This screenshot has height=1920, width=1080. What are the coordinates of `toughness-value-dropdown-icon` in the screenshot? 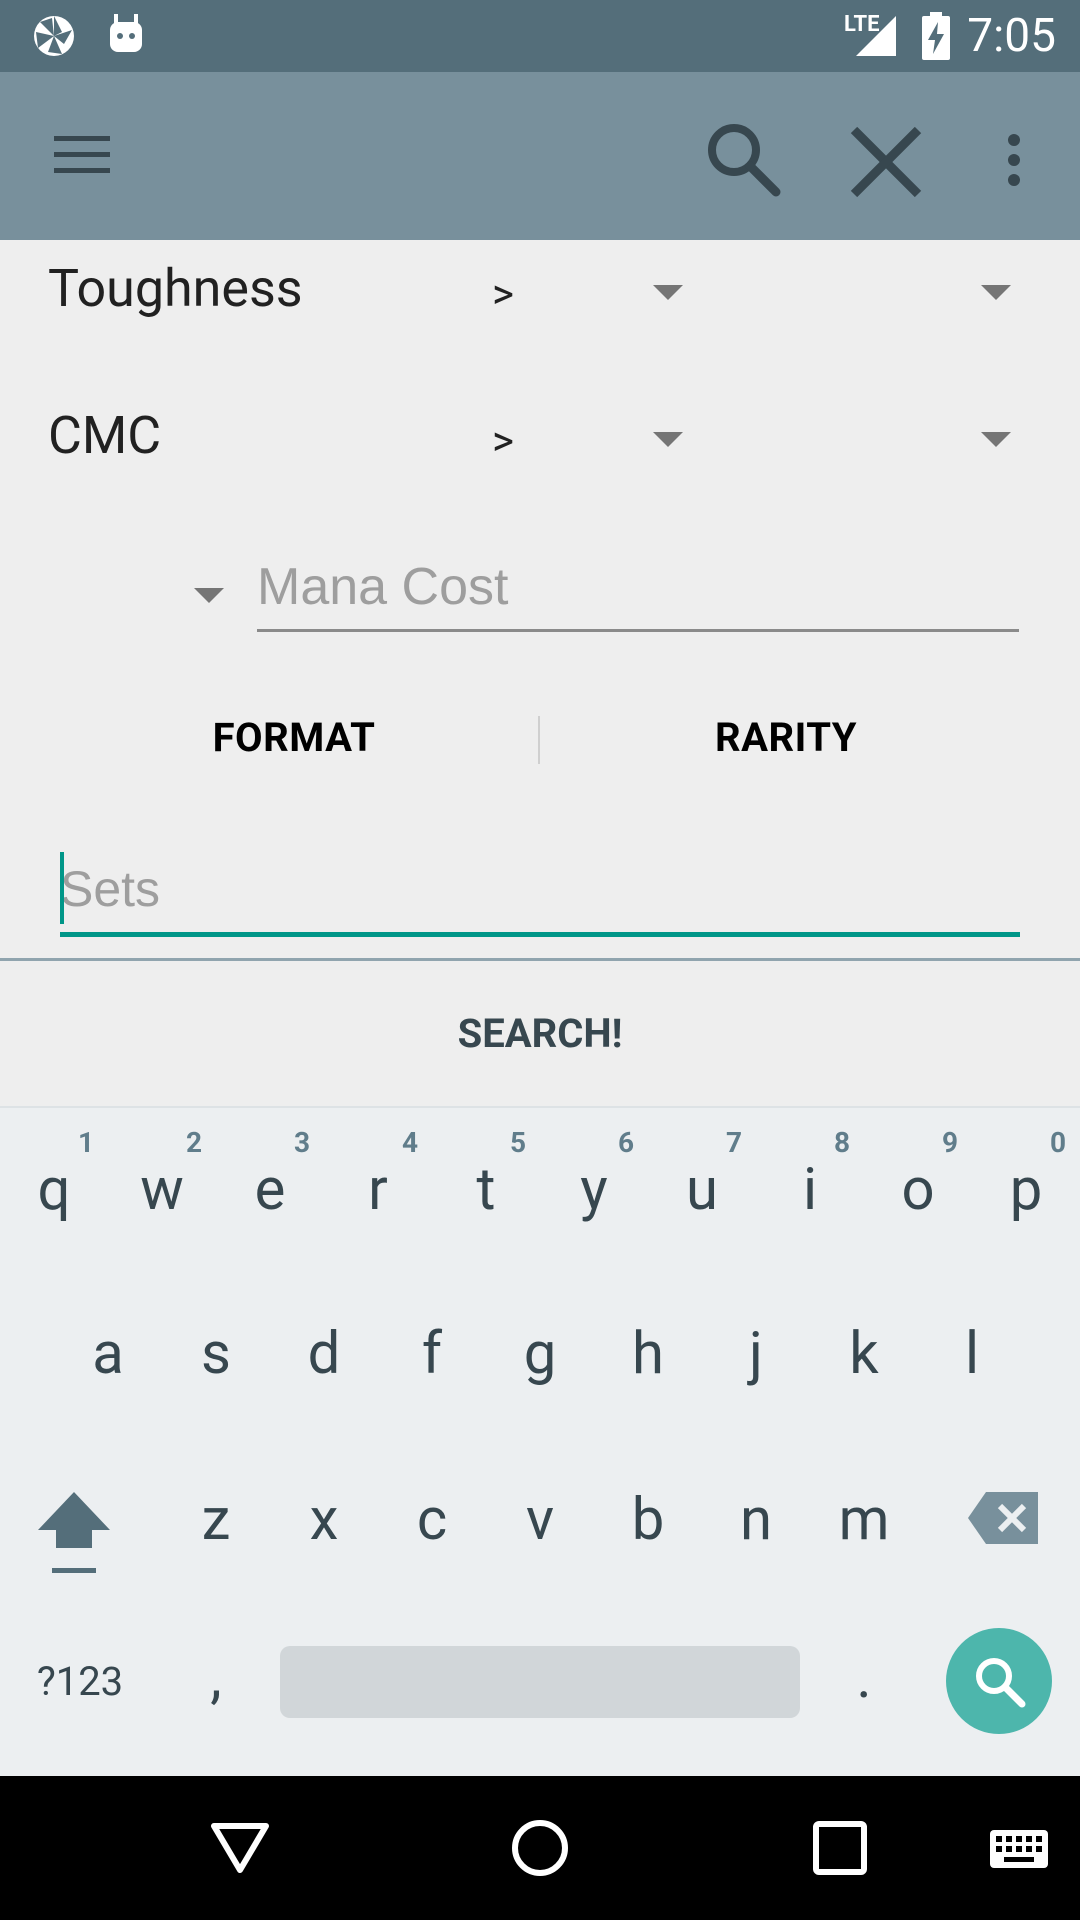 It's located at (996, 292).